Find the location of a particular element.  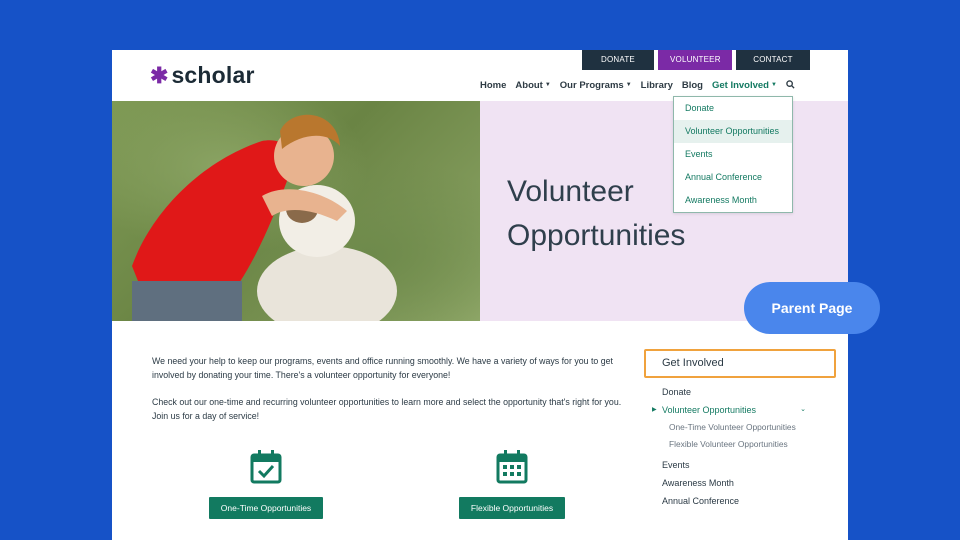

nav-programs: Our Programs ▼ is located at coordinates (596, 85).